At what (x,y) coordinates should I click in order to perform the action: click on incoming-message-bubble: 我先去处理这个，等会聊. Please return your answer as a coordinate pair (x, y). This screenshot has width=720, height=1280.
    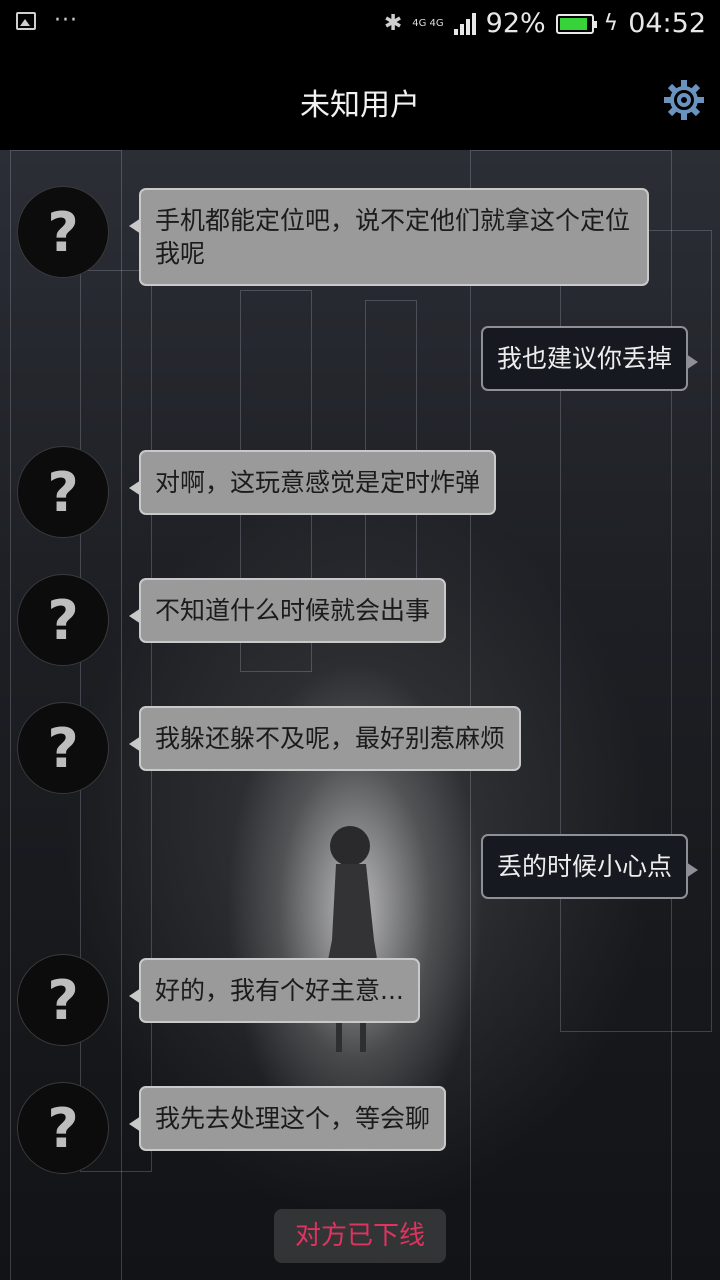
    Looking at the image, I should click on (287, 1118).